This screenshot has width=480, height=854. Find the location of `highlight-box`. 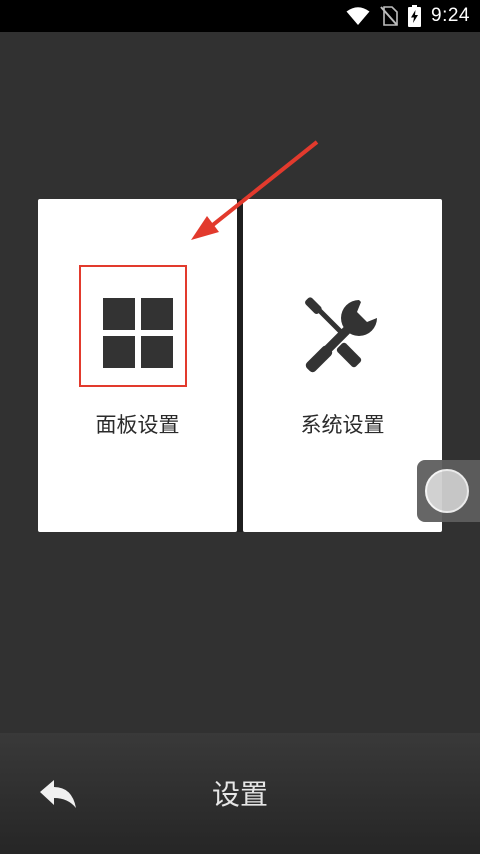

highlight-box is located at coordinates (133, 326).